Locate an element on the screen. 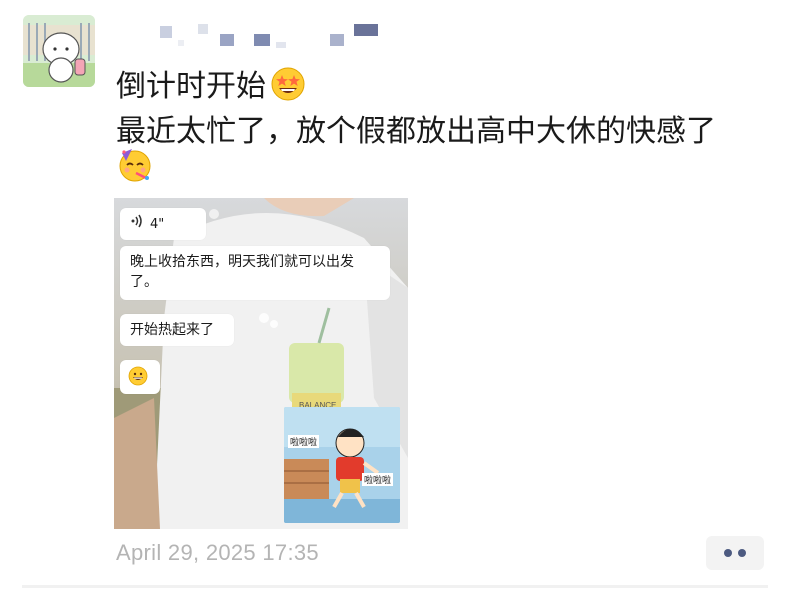 The image size is (790, 591). post-text-line-1: 倒计时开始 is located at coordinates (211, 85).